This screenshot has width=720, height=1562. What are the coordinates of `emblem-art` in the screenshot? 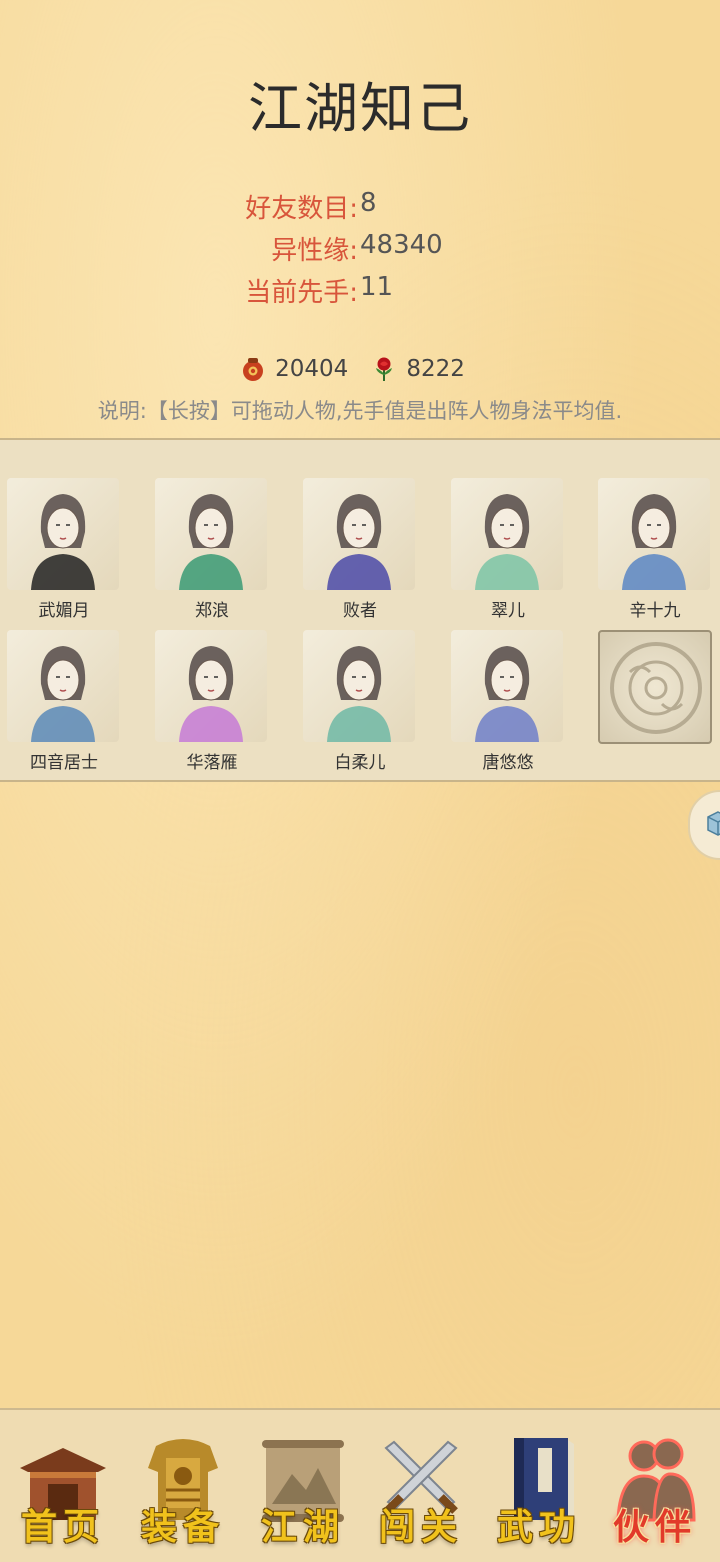 It's located at (656, 688).